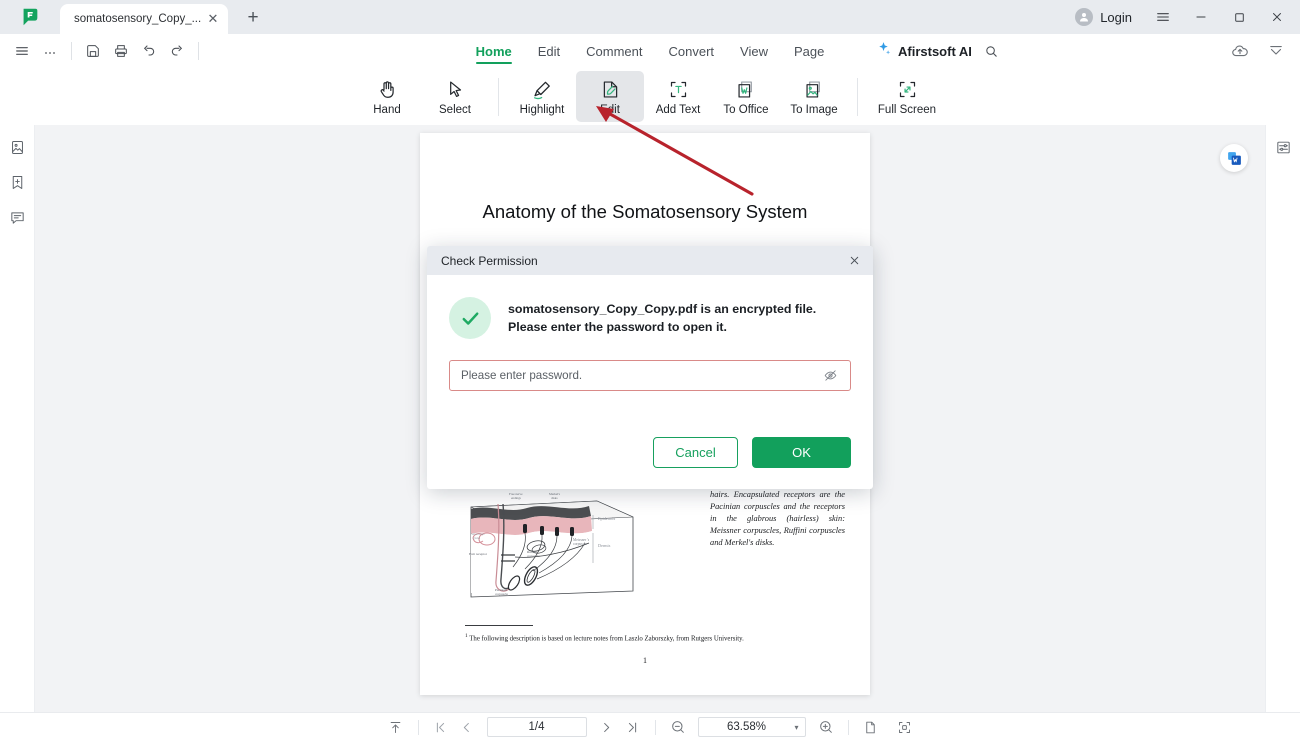 The width and height of the screenshot is (1300, 741). I want to click on close-tab-icon: ✕, so click(213, 19).